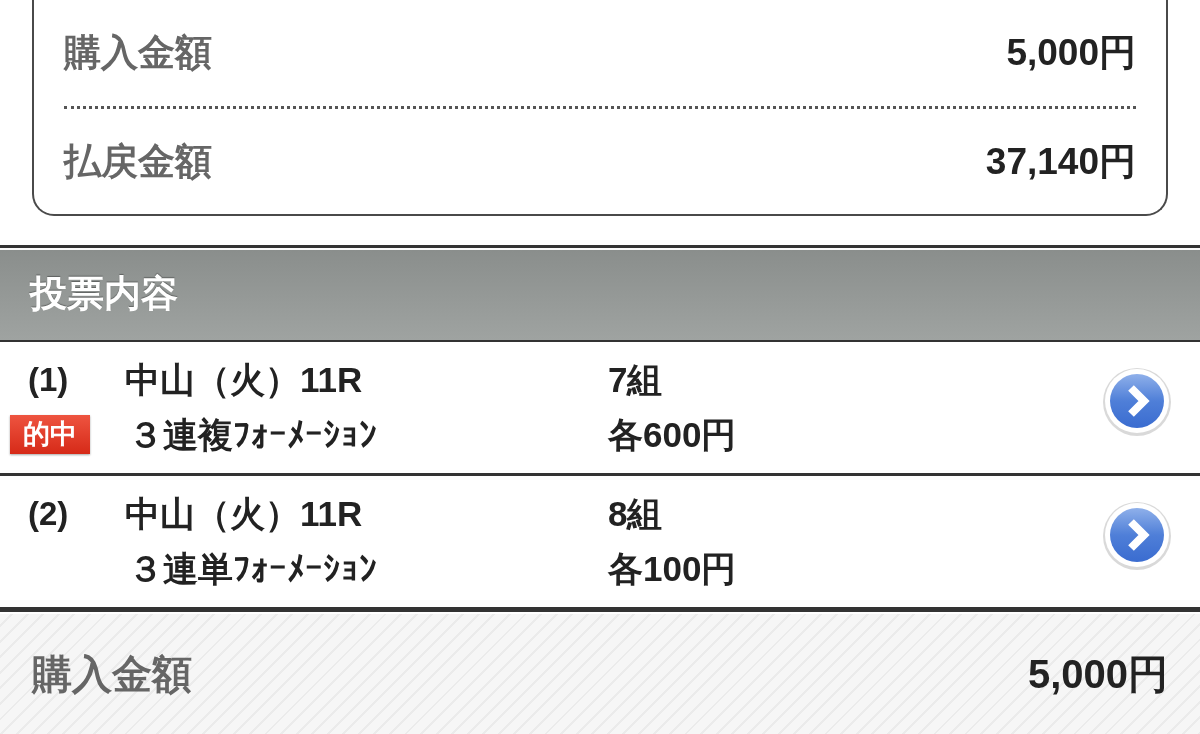 This screenshot has width=1200, height=734. Describe the element at coordinates (672, 434) in the screenshot. I see `stake-amount: 各600円` at that location.